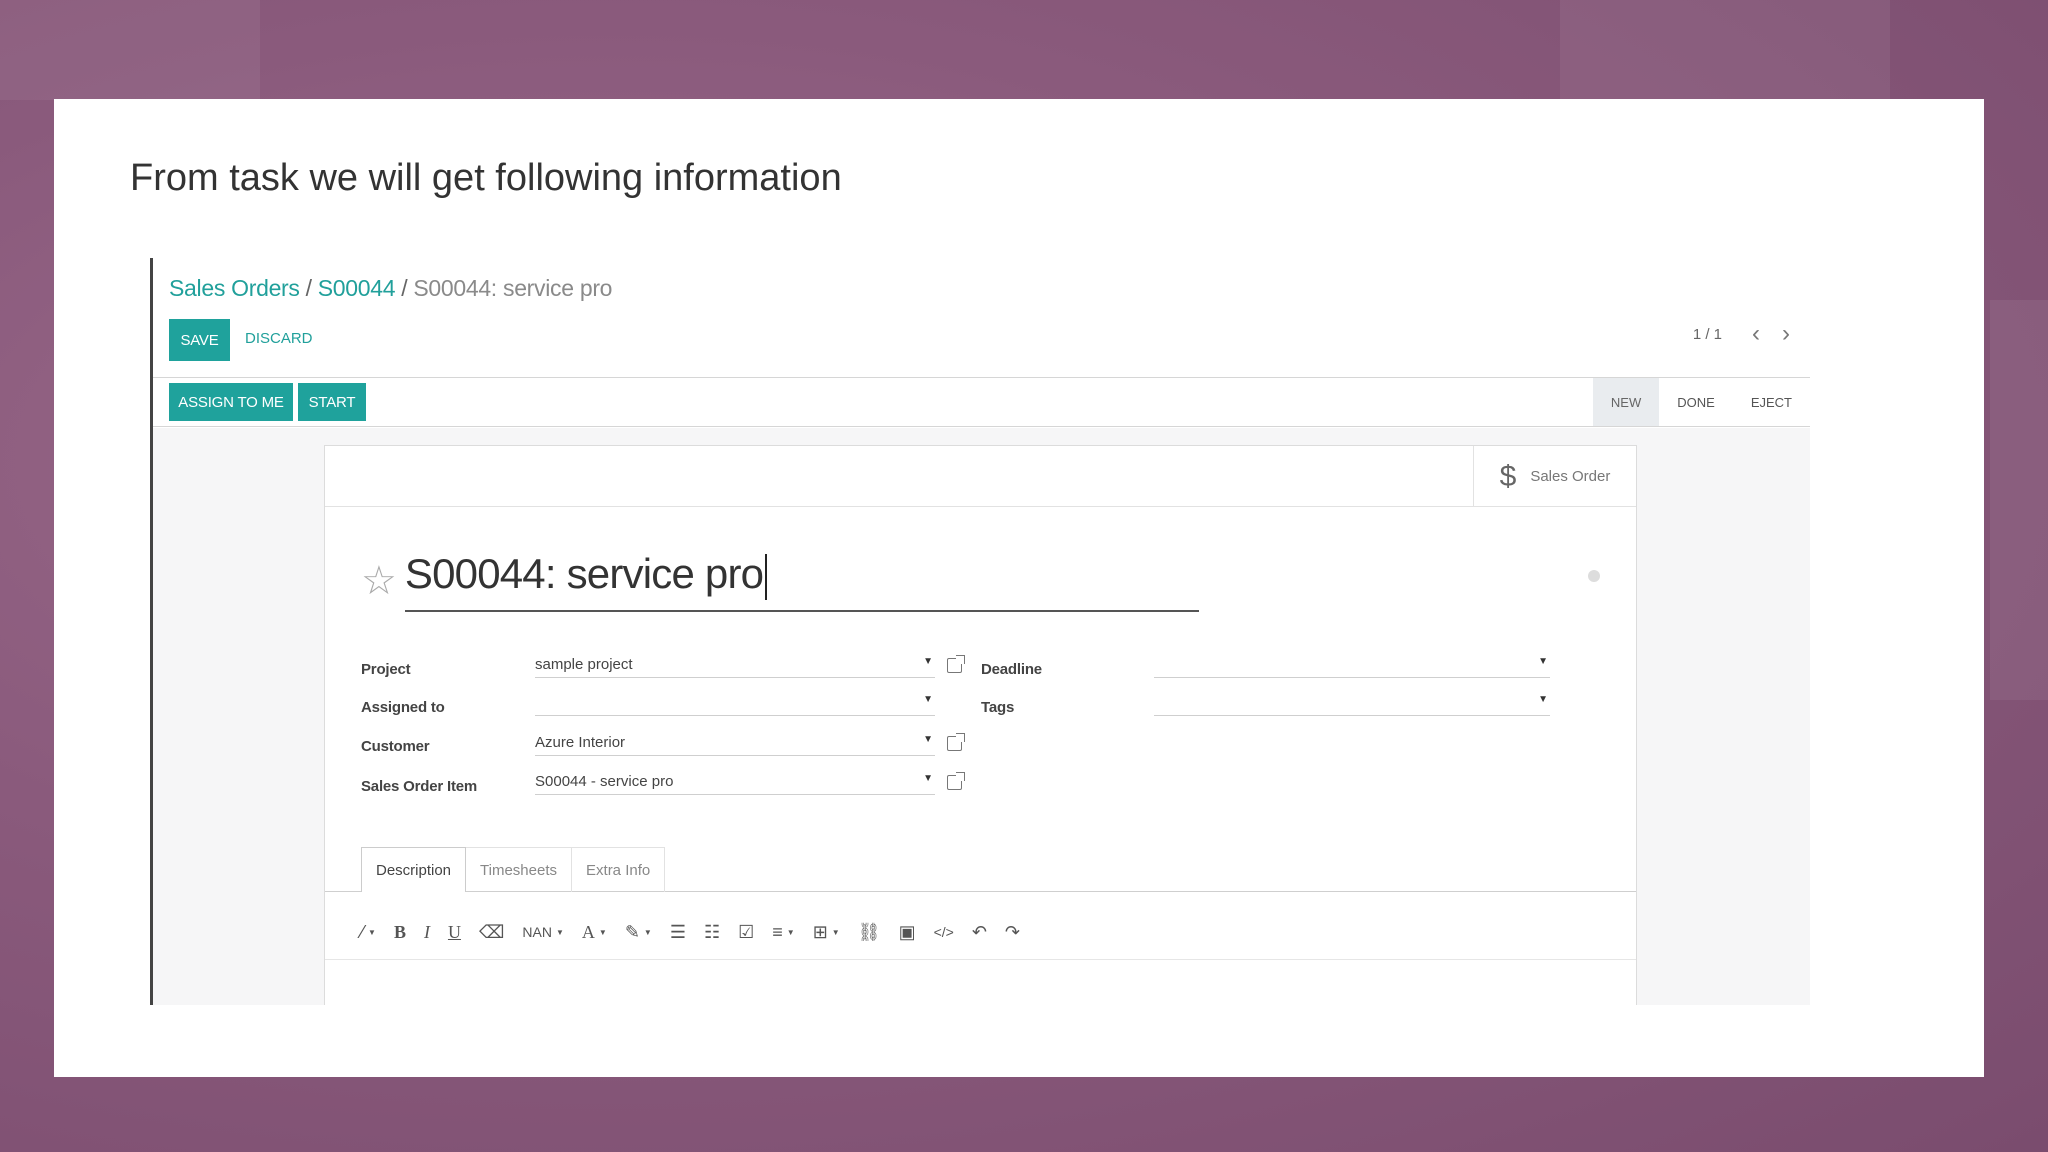 This screenshot has height=1152, width=2048. Describe the element at coordinates (1786, 334) in the screenshot. I see `pager-next-icon: ›` at that location.